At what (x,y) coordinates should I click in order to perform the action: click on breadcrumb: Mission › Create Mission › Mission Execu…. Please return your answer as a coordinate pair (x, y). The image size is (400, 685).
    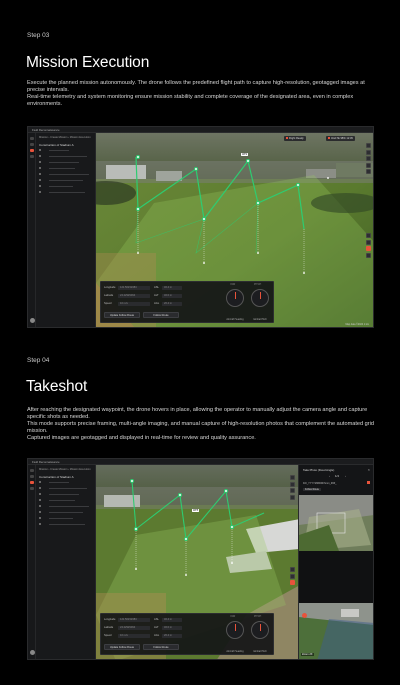
    Looking at the image, I should click on (65, 137).